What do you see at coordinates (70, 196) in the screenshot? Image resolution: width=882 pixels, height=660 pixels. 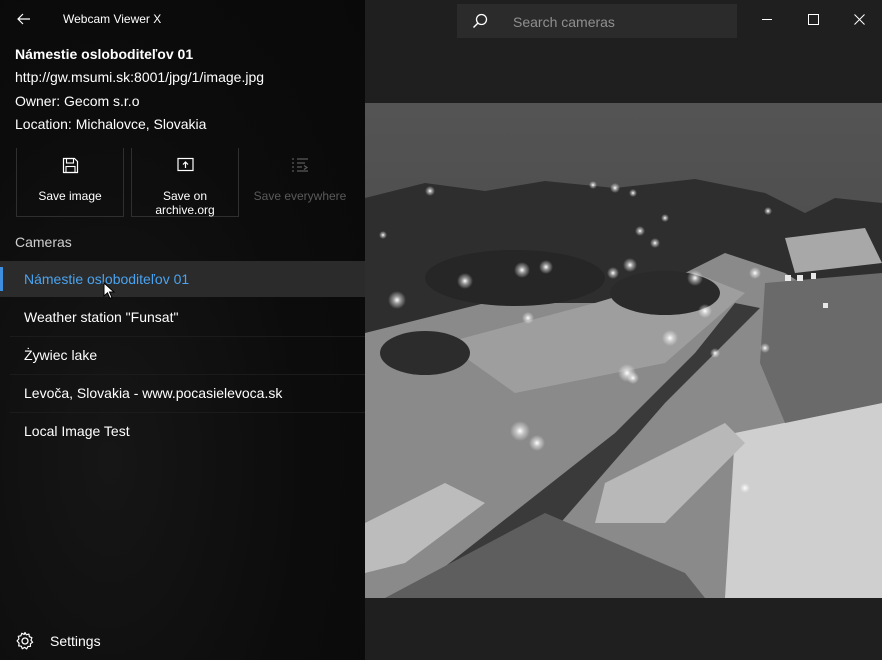 I see `save-image-label: Save image` at bounding box center [70, 196].